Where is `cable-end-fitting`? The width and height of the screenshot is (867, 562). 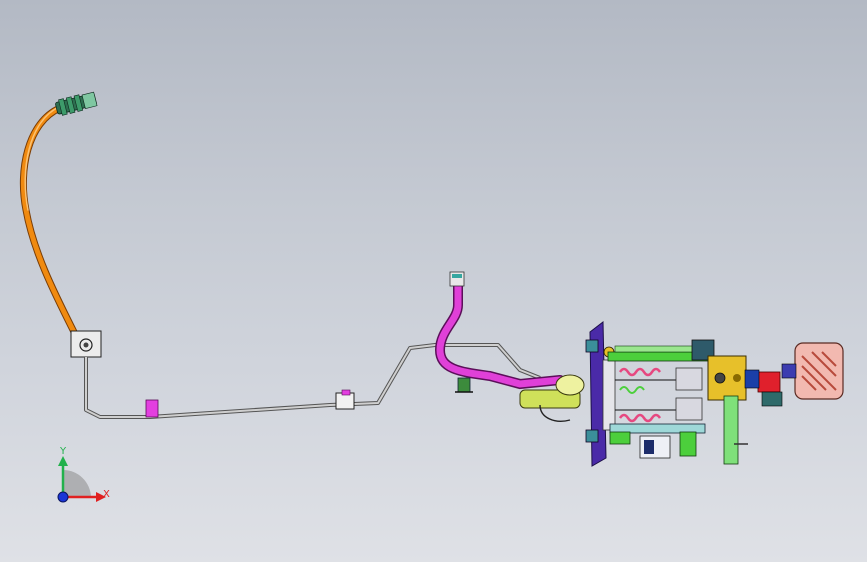 cable-end-fitting is located at coordinates (76, 103).